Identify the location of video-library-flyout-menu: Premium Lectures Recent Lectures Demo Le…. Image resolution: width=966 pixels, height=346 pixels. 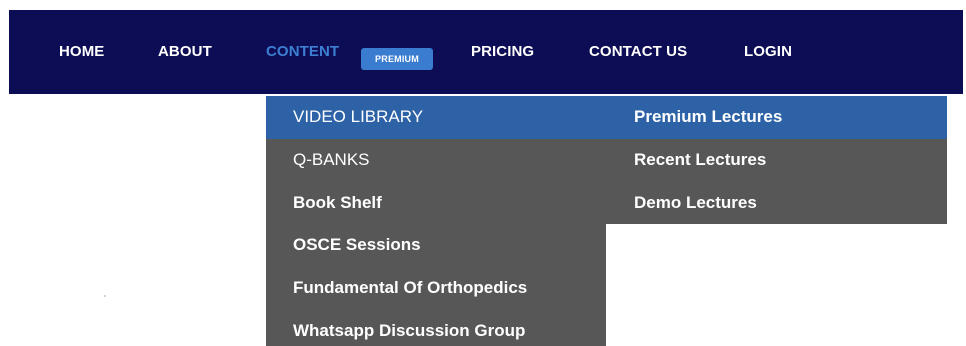
(776, 160).